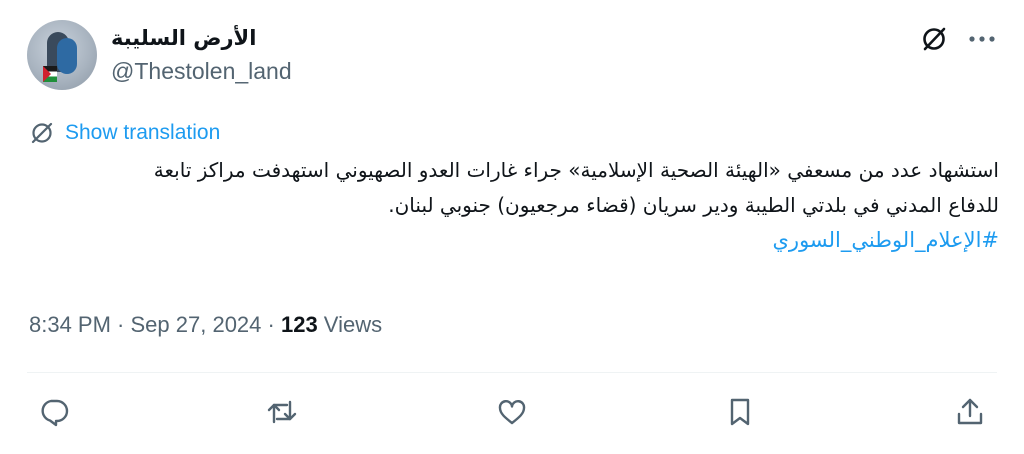 The height and width of the screenshot is (454, 1024). I want to click on views-count: 123, so click(299, 324).